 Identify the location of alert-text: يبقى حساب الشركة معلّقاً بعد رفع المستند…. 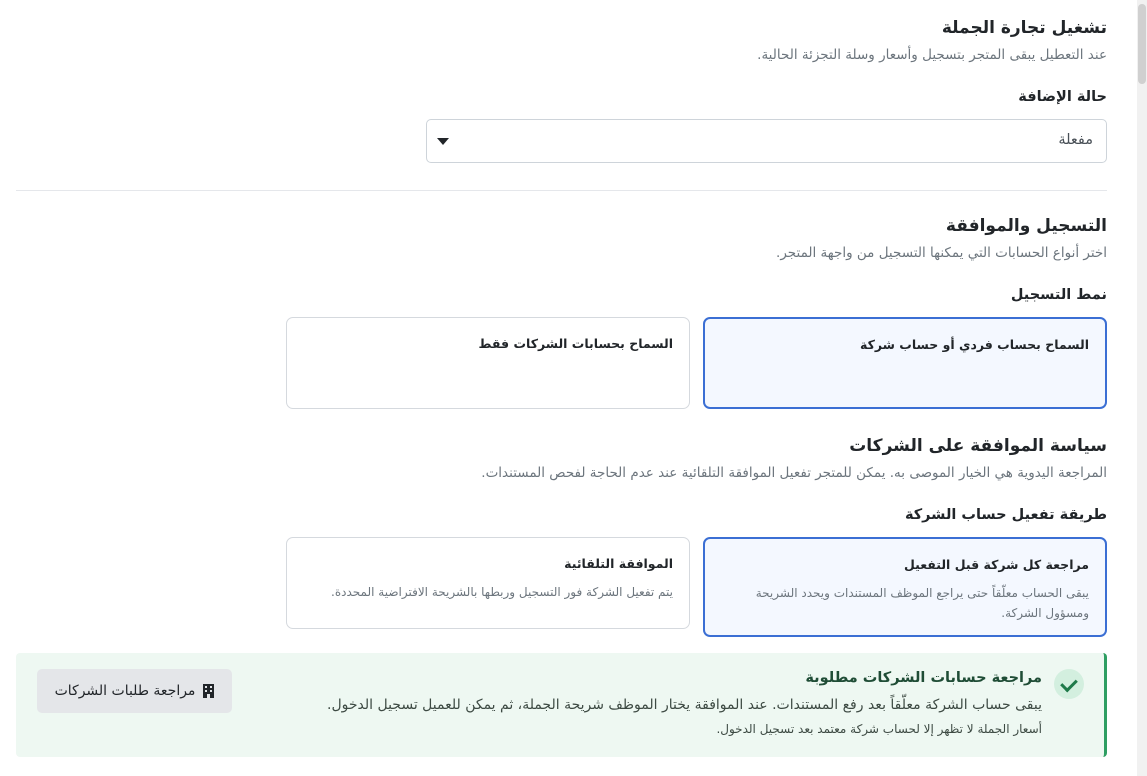
(684, 705).